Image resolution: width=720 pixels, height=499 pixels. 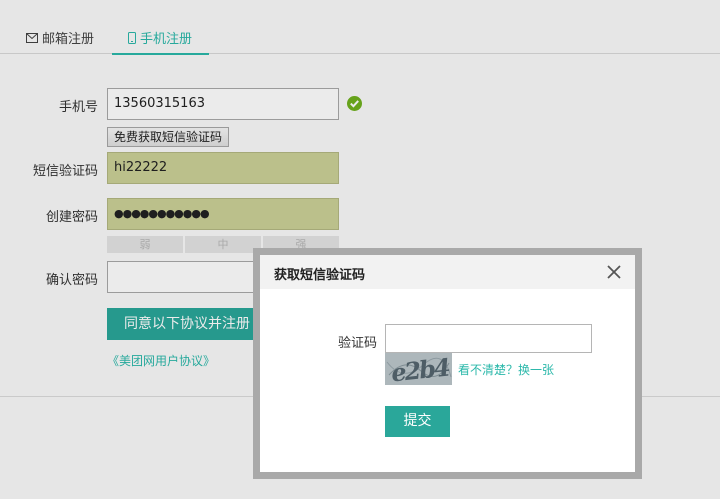 I want to click on dialog-header: 获取短信验证码, so click(x=447, y=272).